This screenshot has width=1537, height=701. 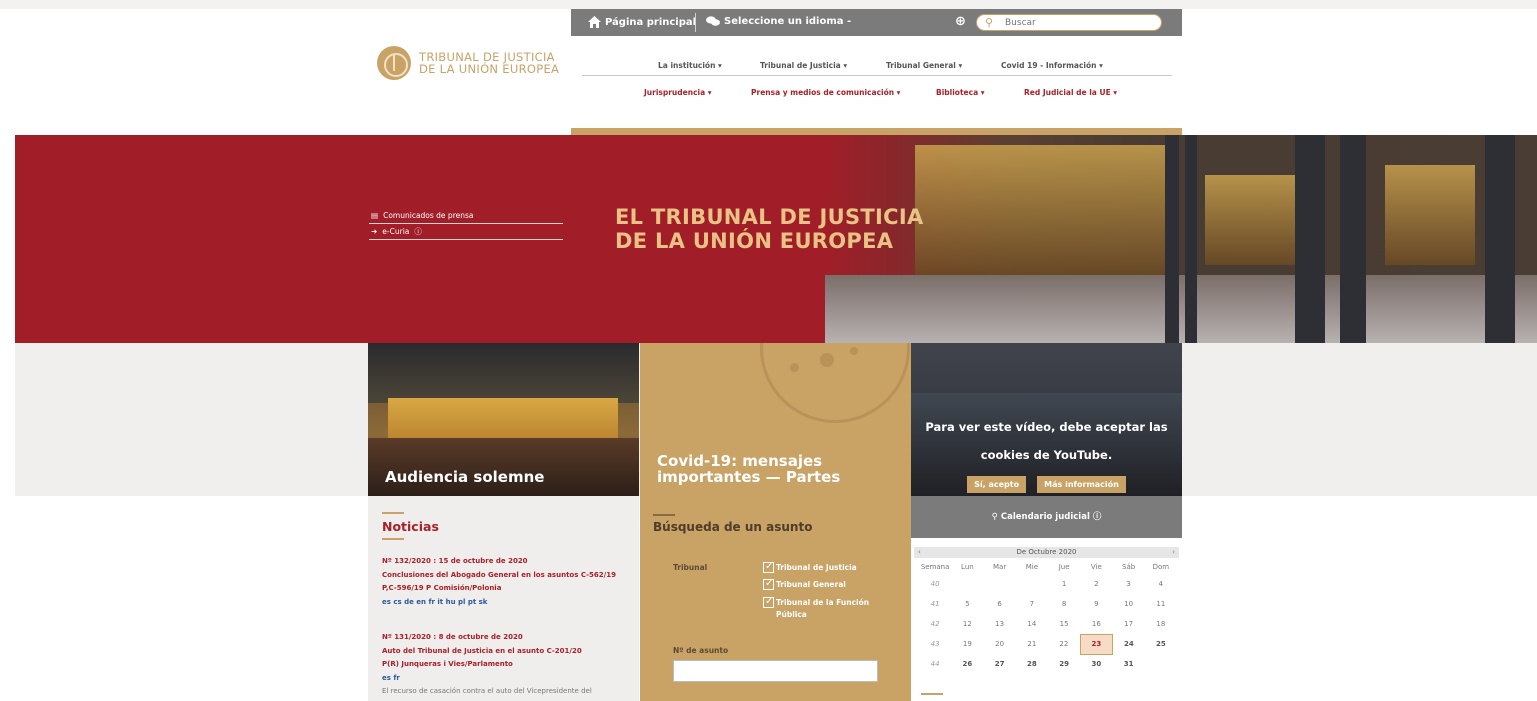 I want to click on zoom-icon: ⊕, so click(x=960, y=21).